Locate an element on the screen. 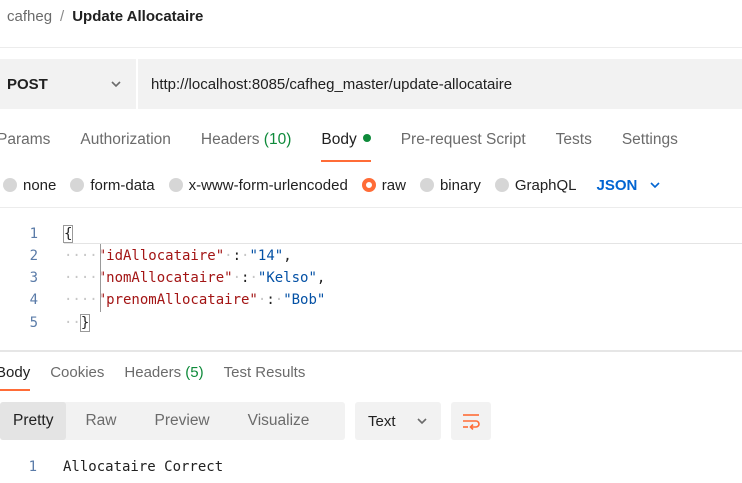 The image size is (742, 483). editor-line: 3 ····"nomAllocataire"·:·"Kelso", is located at coordinates (371, 278).